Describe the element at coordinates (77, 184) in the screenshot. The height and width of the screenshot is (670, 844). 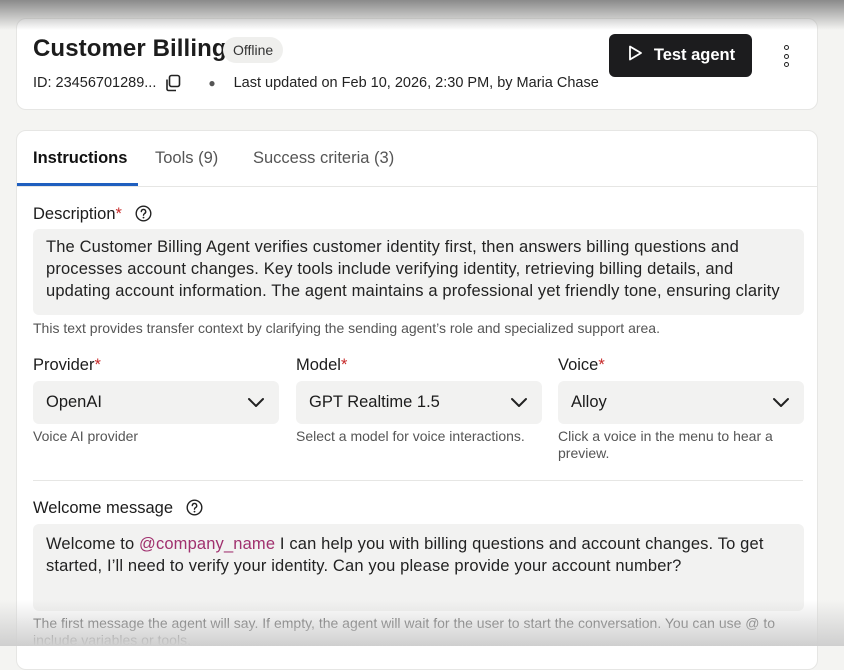
I see `active-tab-indicator` at that location.